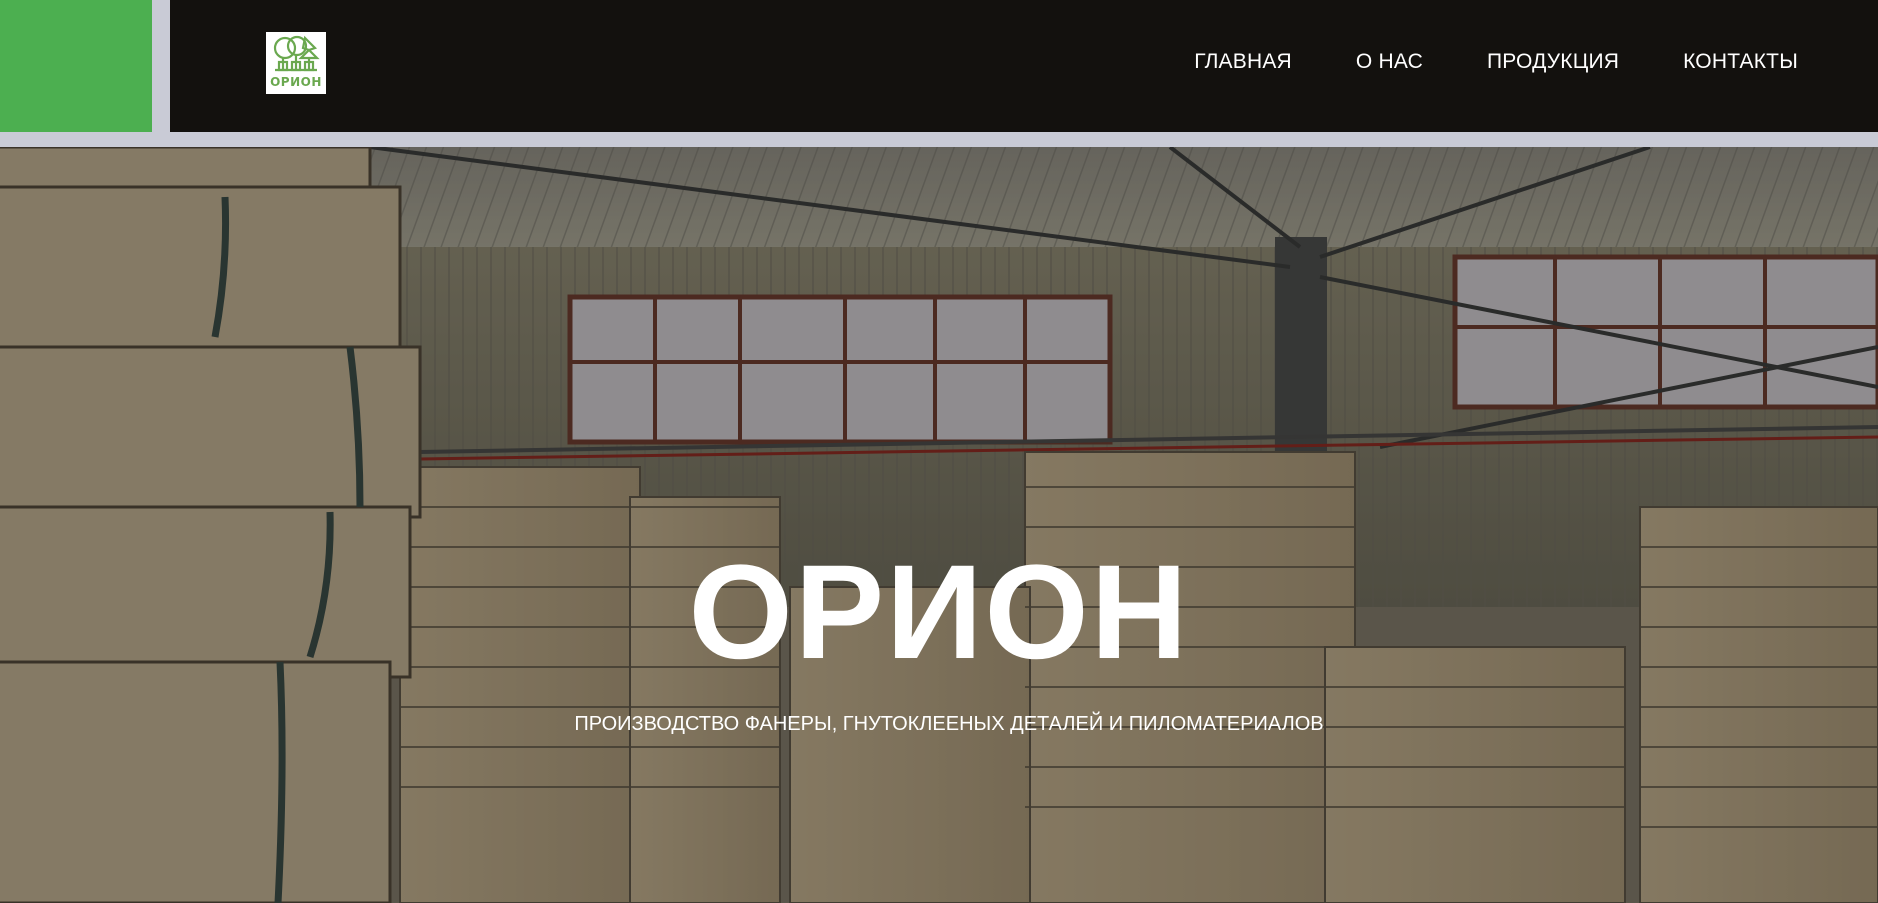  I want to click on logo-text: ОРИОН, so click(296, 82).